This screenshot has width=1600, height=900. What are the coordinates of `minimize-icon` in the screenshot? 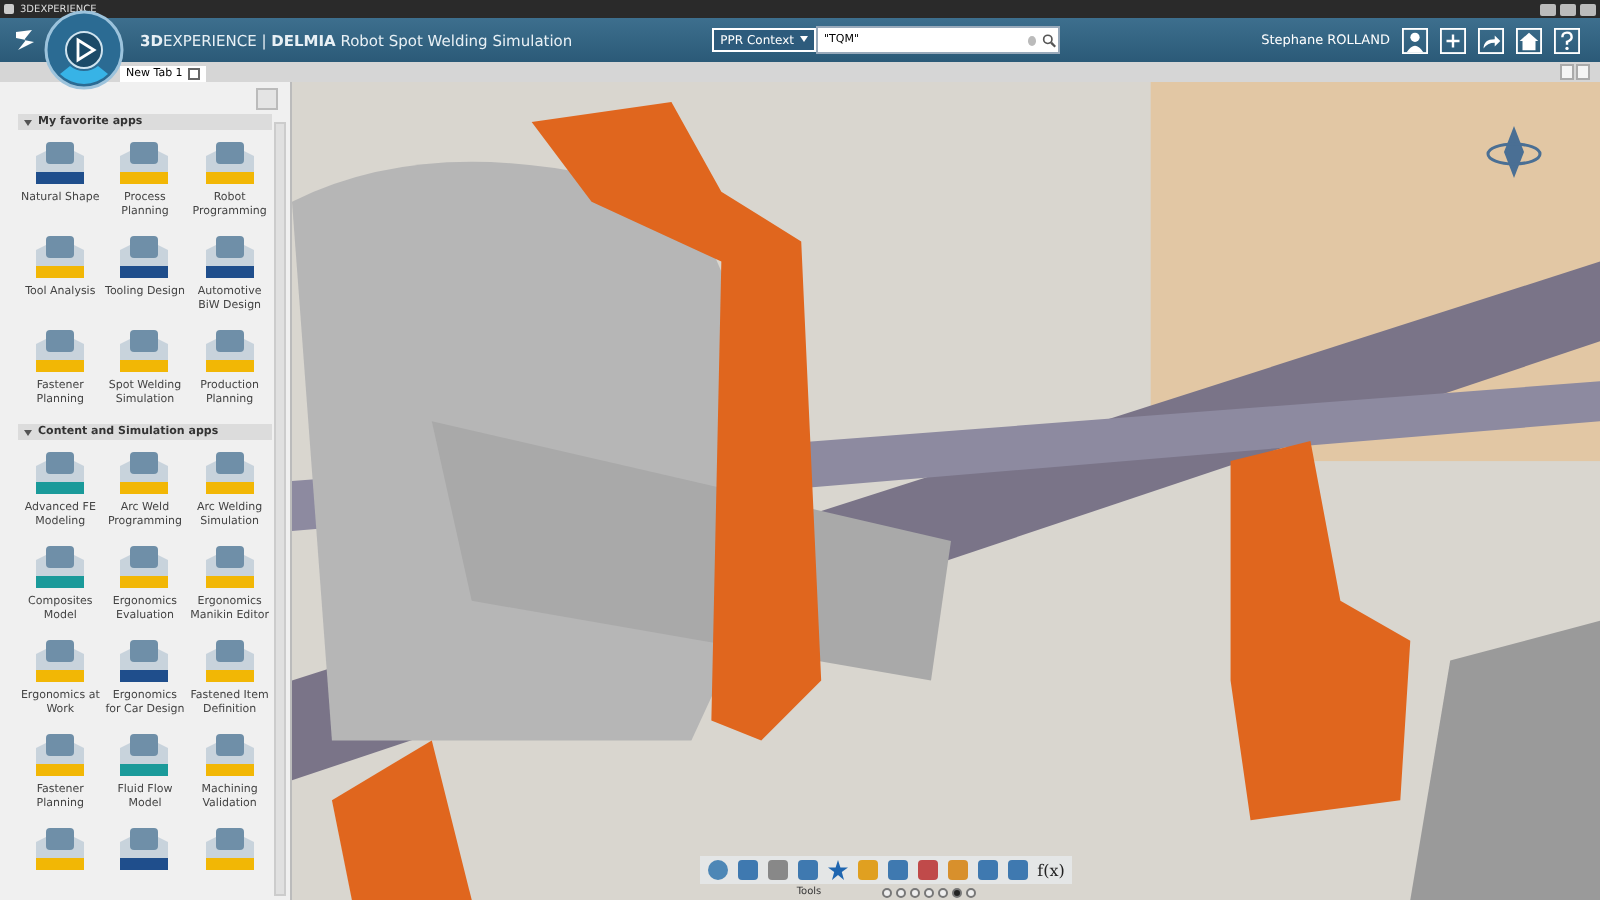 It's located at (1548, 9).